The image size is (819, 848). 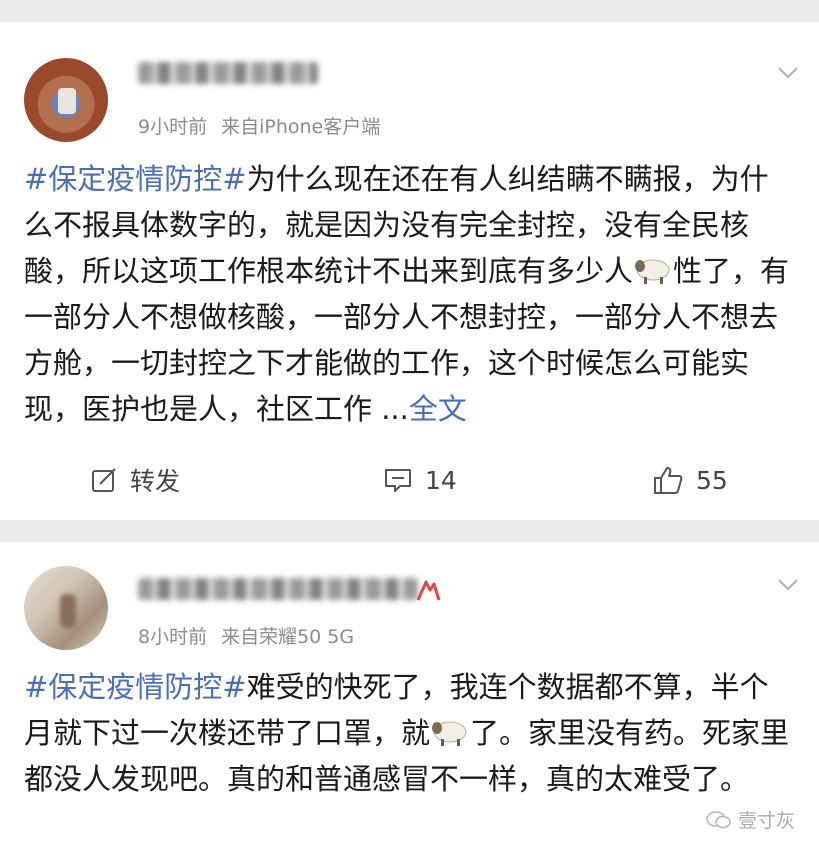 What do you see at coordinates (668, 480) in the screenshot?
I see `like-icon` at bounding box center [668, 480].